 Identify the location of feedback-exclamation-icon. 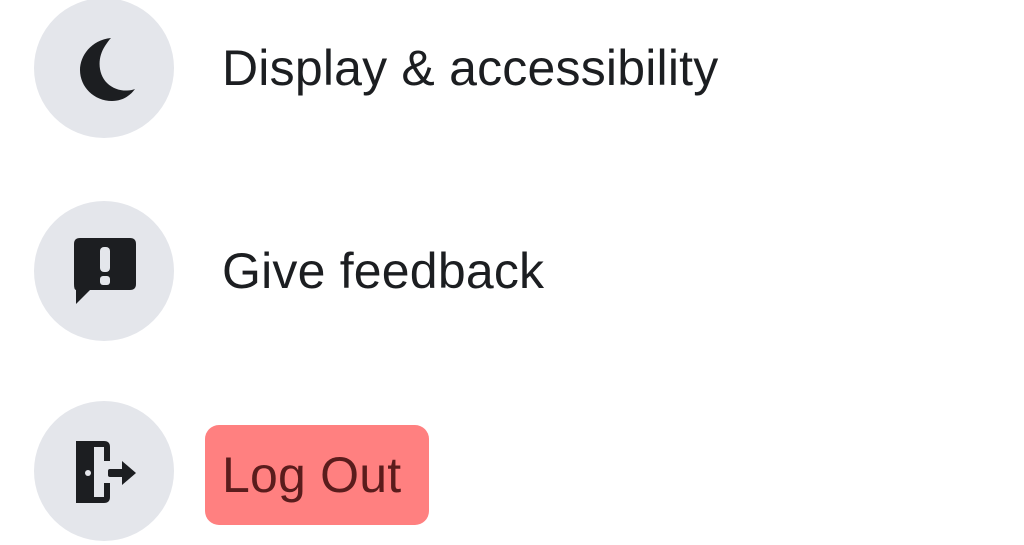
(105, 271).